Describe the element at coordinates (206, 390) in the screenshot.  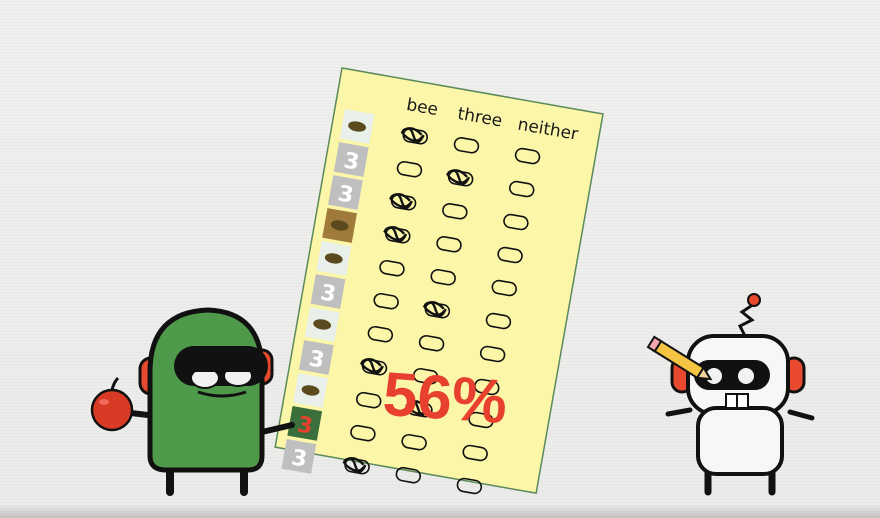
I see `teacher-body` at that location.